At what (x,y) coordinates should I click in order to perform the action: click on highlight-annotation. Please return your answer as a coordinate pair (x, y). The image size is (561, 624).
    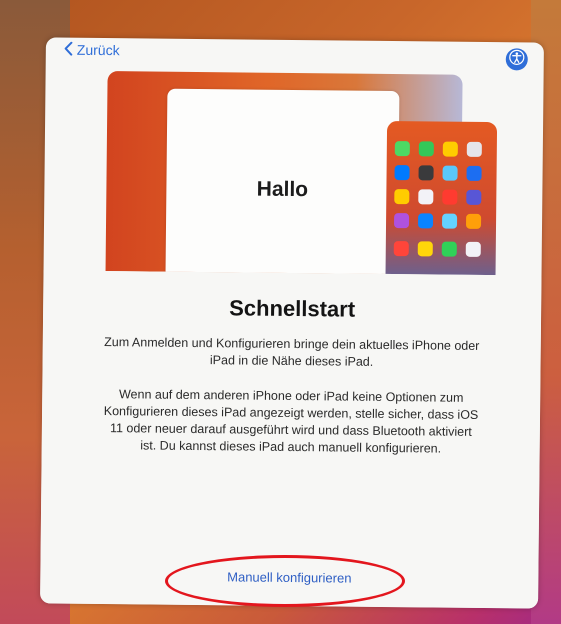
    Looking at the image, I should click on (285, 581).